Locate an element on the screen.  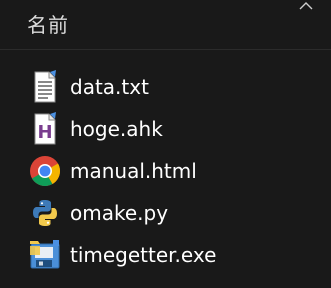
file-row-omake-py: omake.py is located at coordinates (165, 213).